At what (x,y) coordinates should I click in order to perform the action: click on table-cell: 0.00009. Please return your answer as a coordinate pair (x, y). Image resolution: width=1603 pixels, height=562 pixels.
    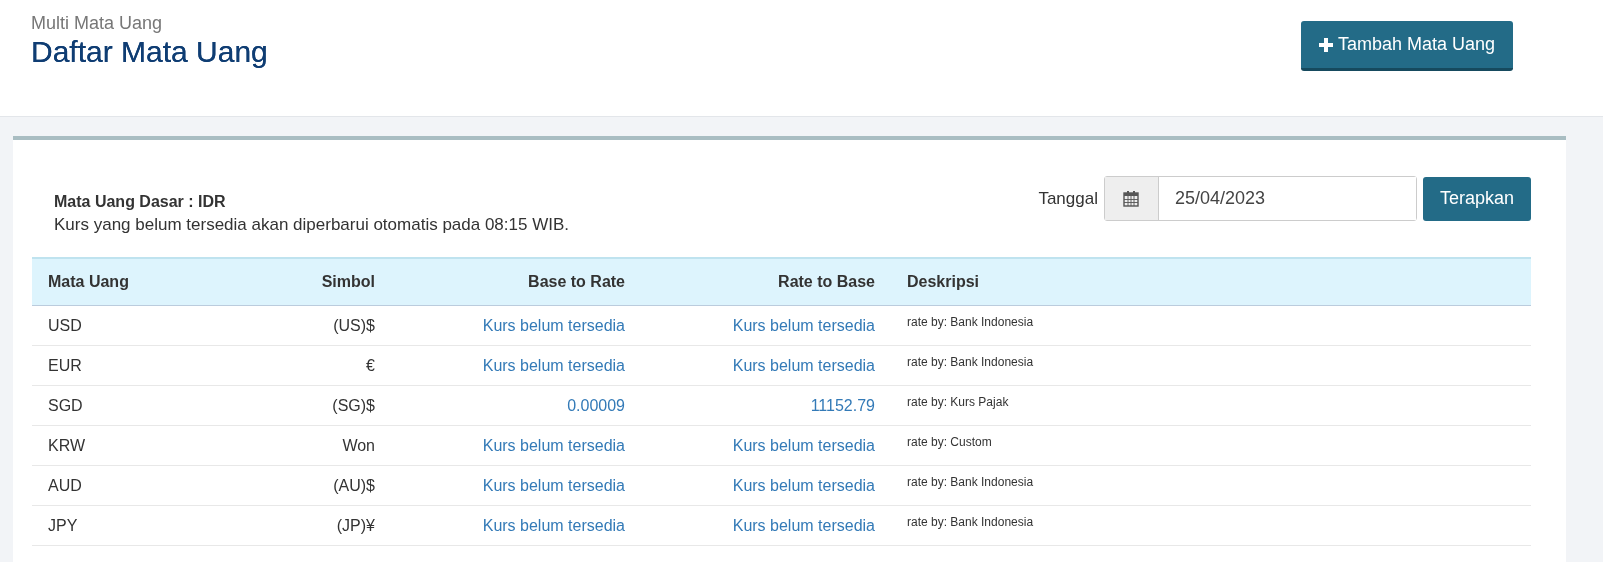
    Looking at the image, I should click on (516, 405).